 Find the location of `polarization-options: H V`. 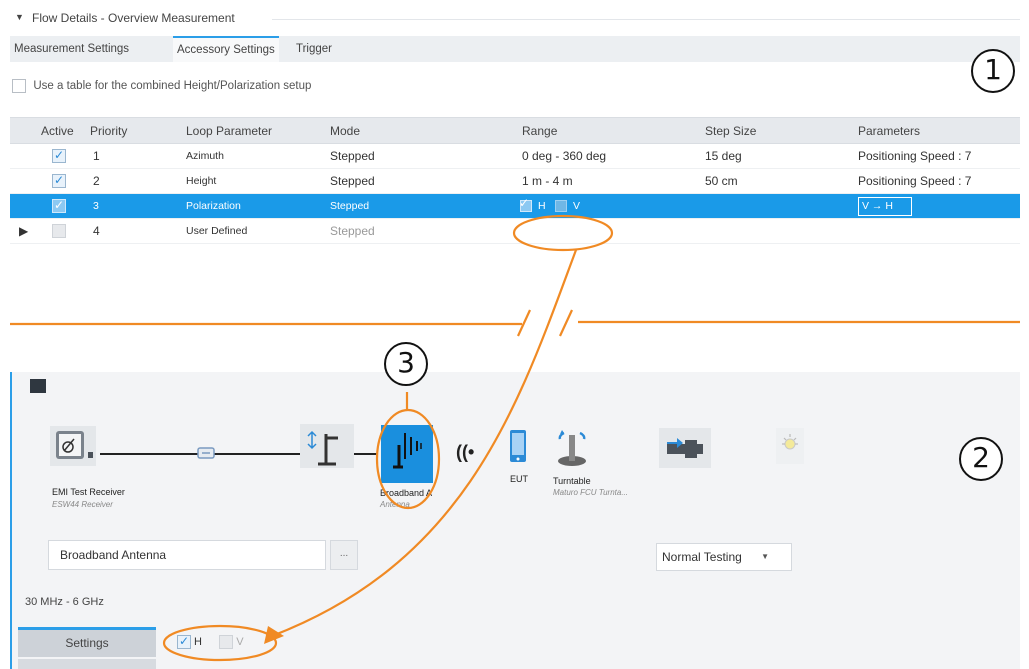

polarization-options: H V is located at coordinates (217, 643).